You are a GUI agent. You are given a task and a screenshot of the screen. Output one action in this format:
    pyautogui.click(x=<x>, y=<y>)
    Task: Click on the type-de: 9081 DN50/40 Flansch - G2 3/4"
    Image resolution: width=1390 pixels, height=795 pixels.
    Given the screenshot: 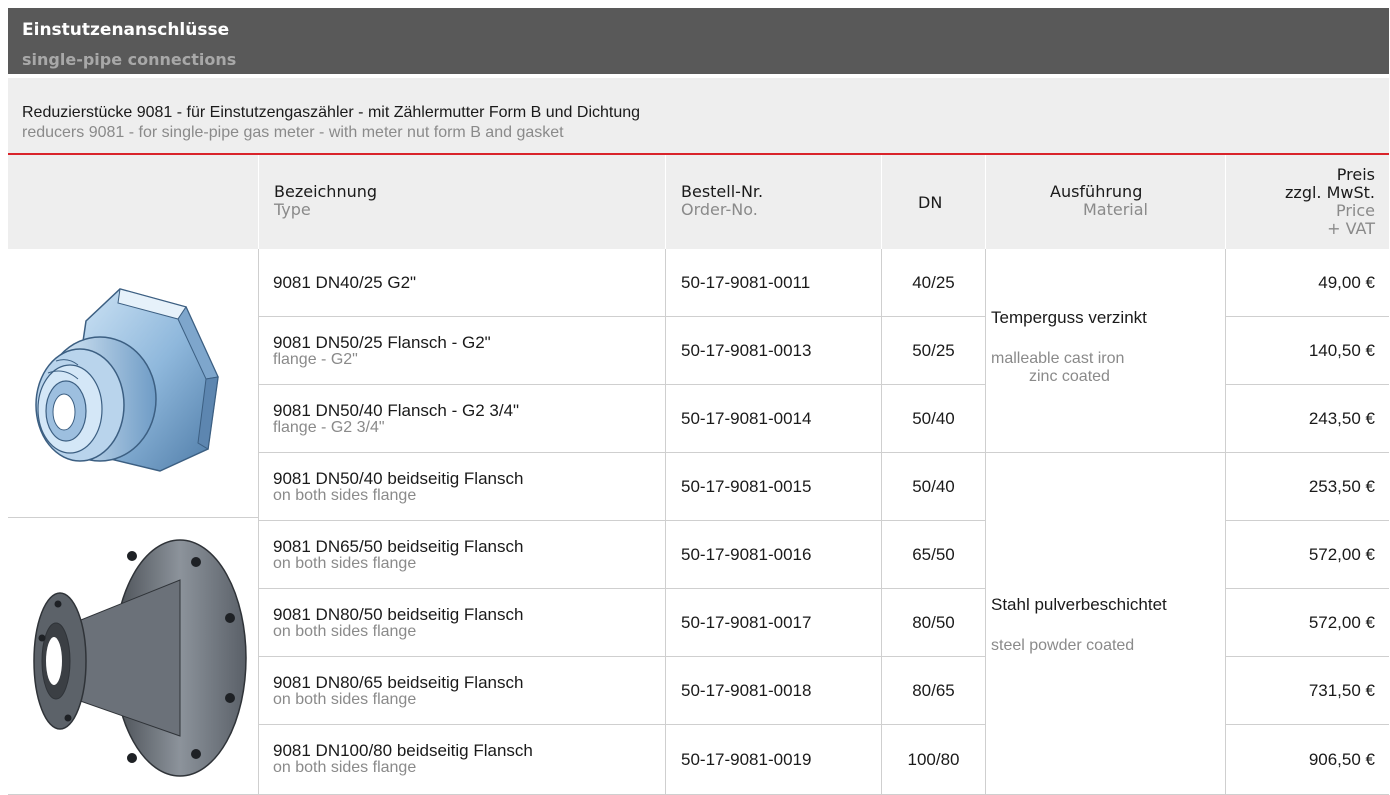 What is the action you would take?
    pyautogui.click(x=396, y=410)
    